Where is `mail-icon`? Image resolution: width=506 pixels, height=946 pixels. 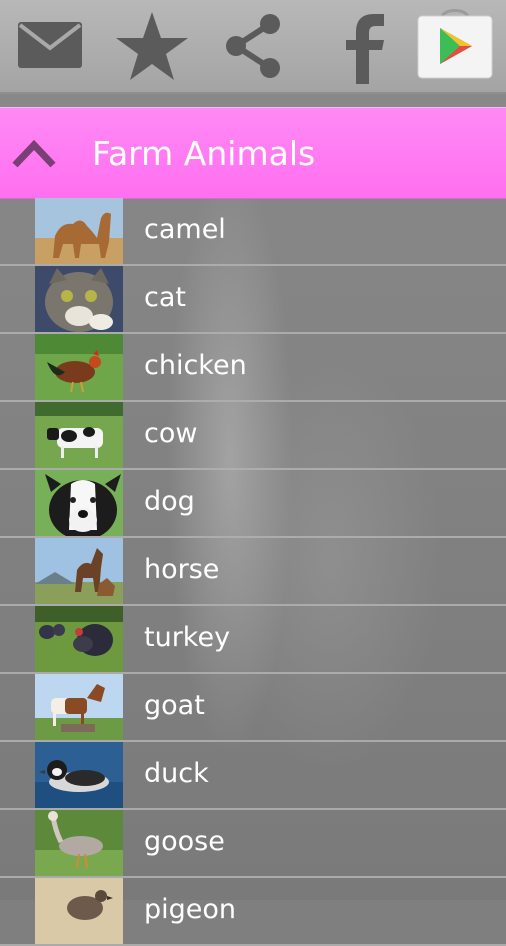
mail-icon is located at coordinates (50, 46).